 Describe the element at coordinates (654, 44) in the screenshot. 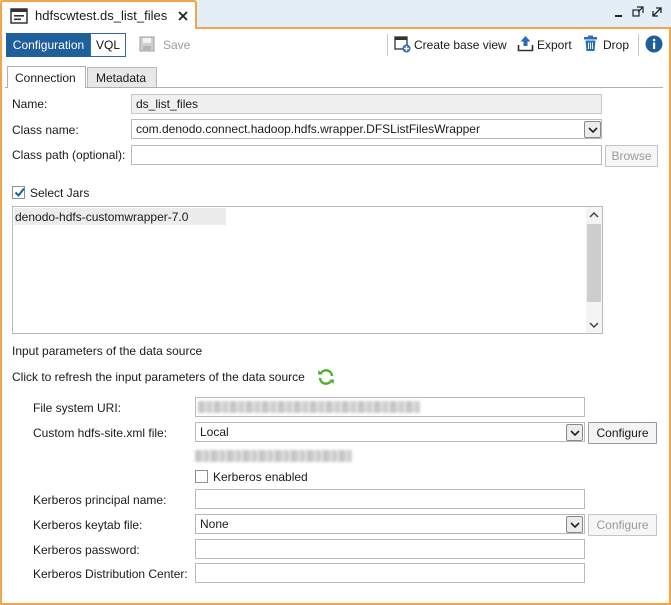

I see `info-icon` at that location.